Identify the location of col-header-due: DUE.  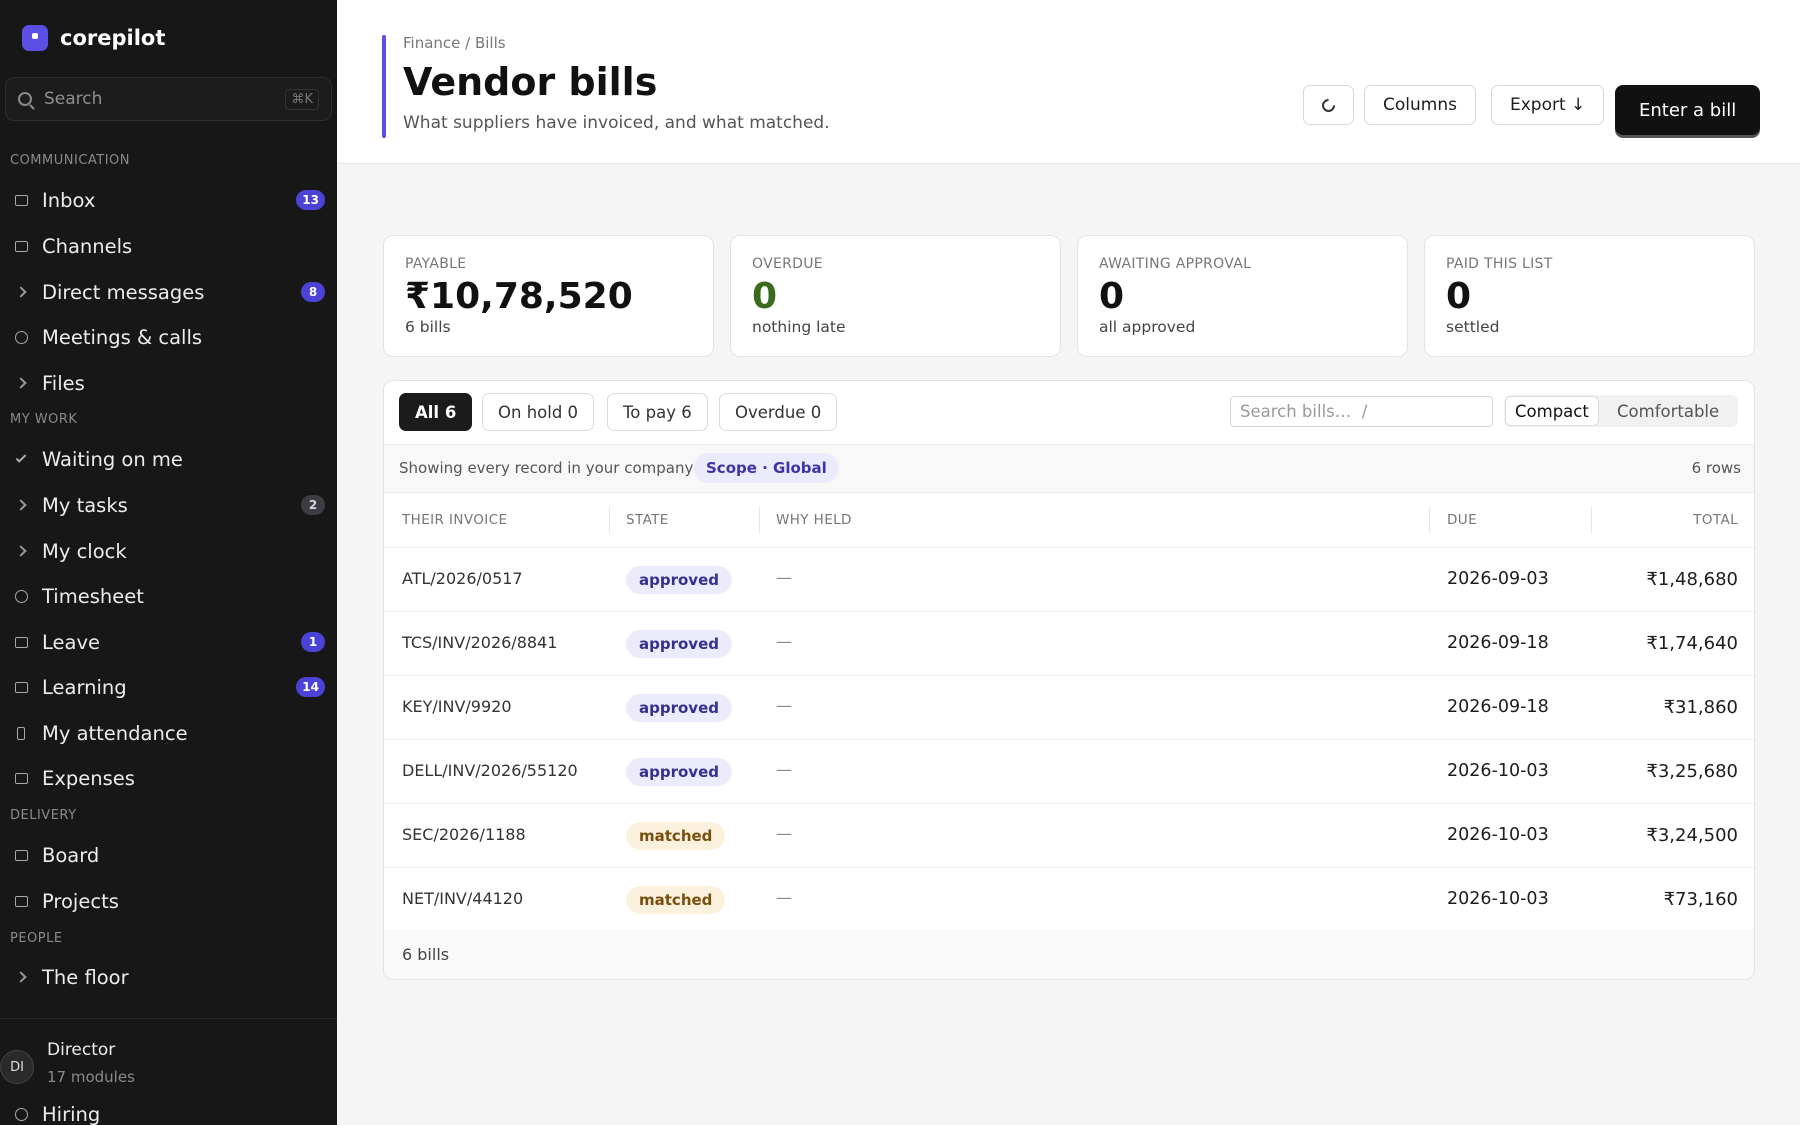
(1462, 520).